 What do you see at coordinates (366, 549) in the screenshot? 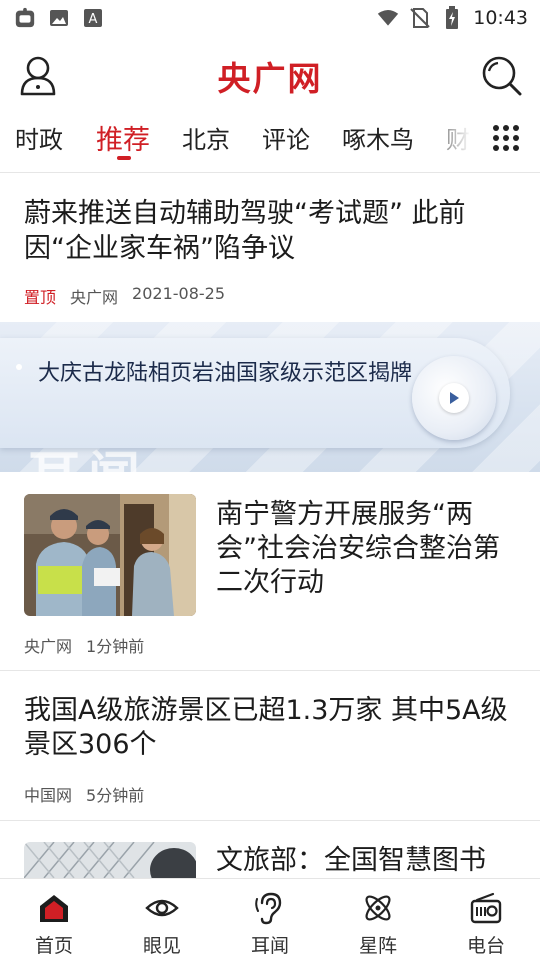
I see `news-title: 南宁警方开展服务“两会”社会治安综合整治第二次行动` at bounding box center [366, 549].